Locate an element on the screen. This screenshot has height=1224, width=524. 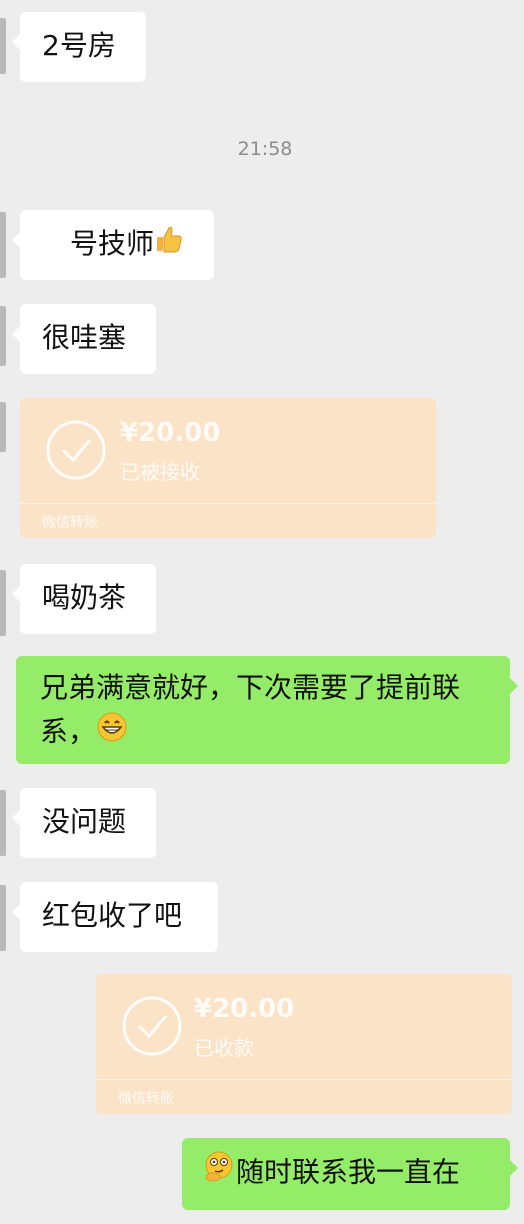
thumbs-up-icon is located at coordinates (169, 245).